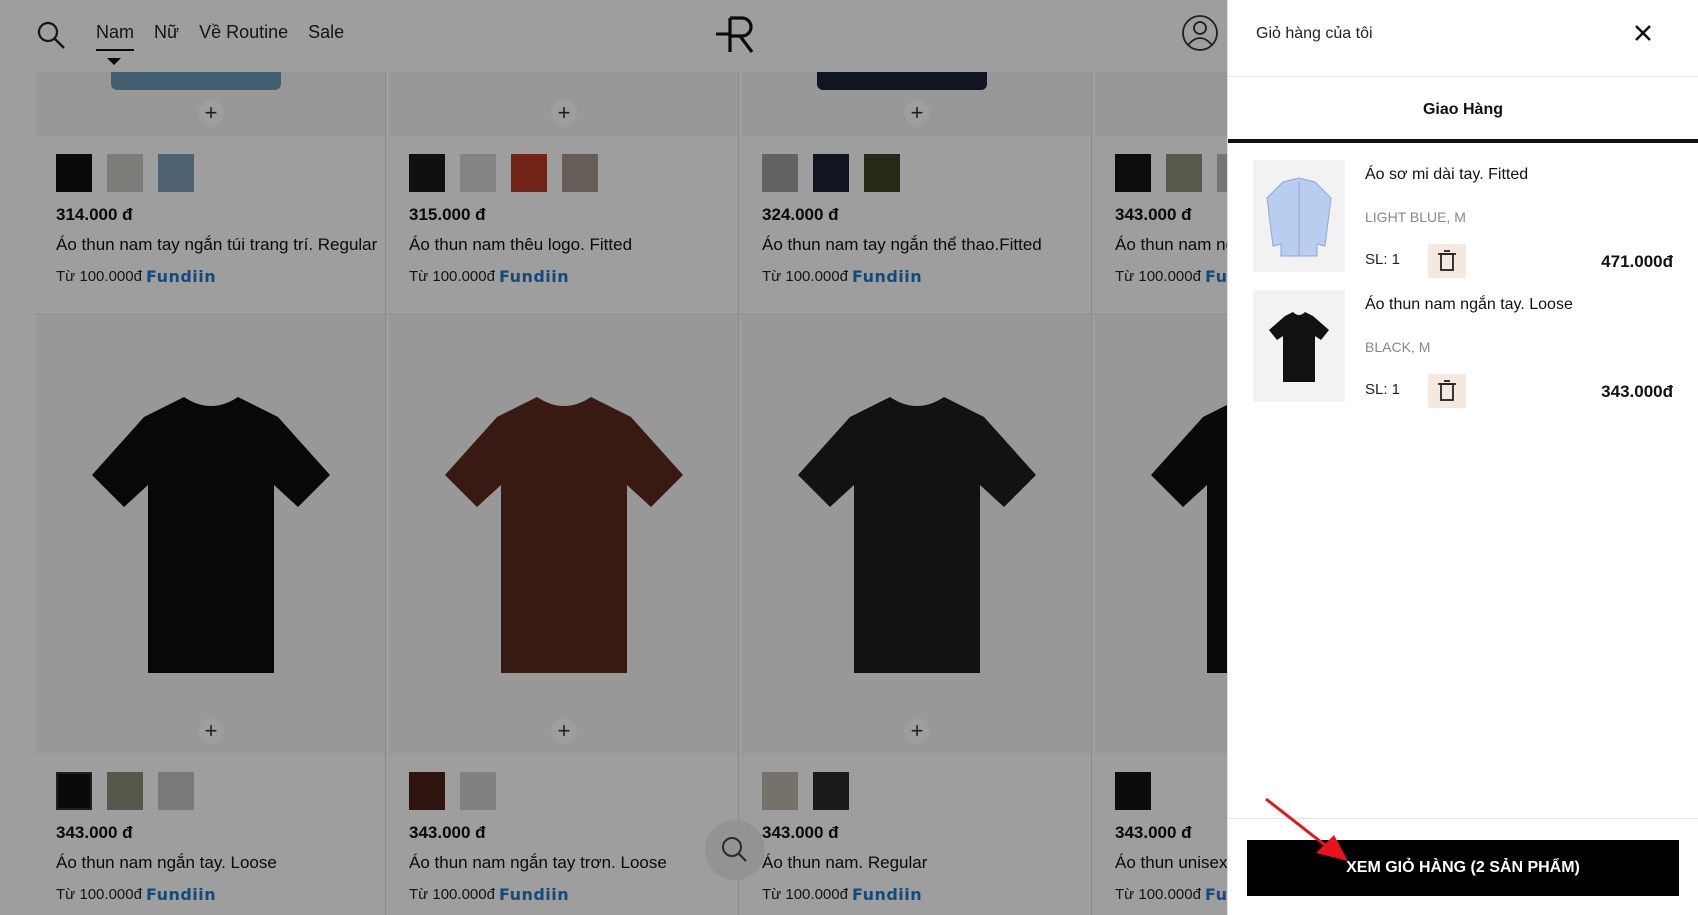 The image size is (1698, 915). I want to click on close-icon, so click(1643, 33).